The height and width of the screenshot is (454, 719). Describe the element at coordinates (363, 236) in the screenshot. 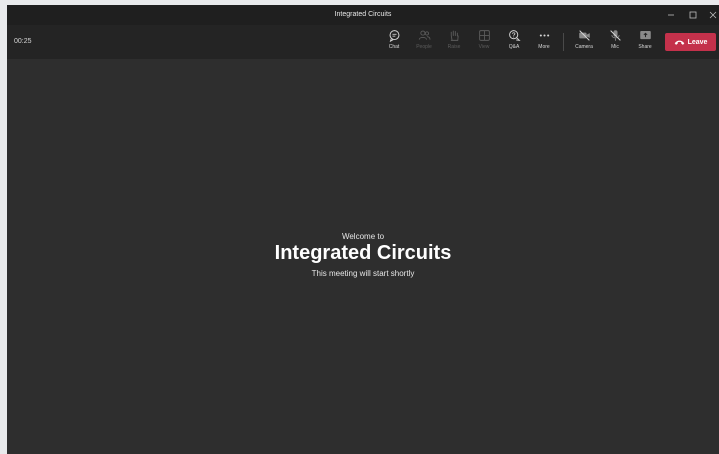

I see `welcome-text: Welcome to` at that location.